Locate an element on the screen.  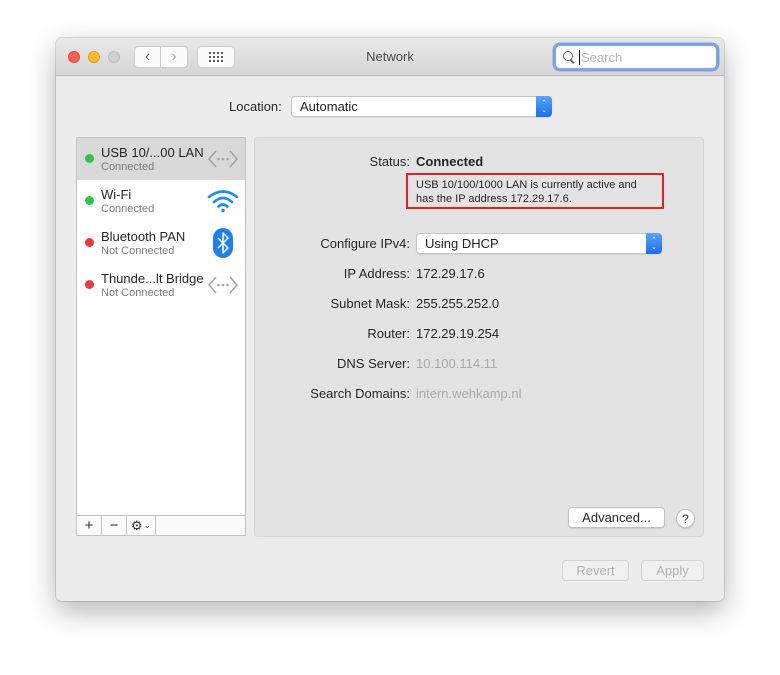
configure-ipv4-popup: Using DHCP ⌃ ⌄ is located at coordinates (539, 243).